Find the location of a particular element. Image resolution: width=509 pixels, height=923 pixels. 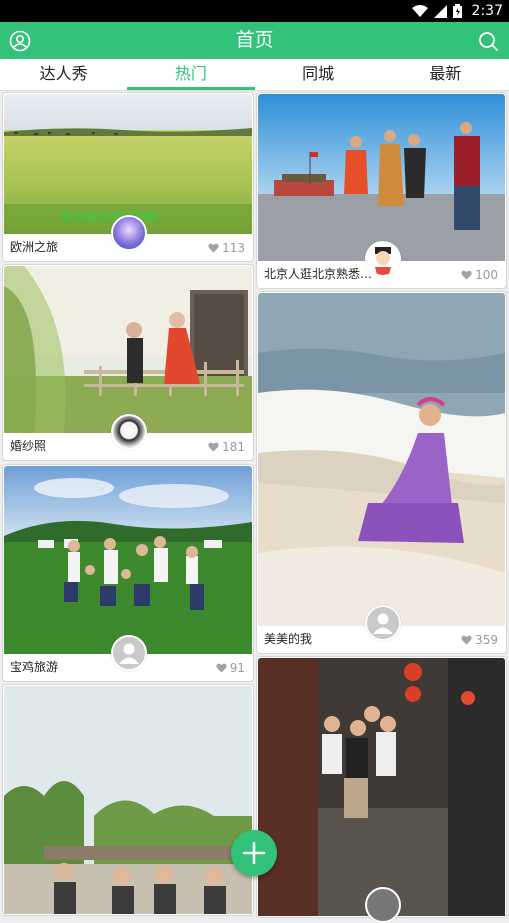

page-title: 首页 is located at coordinates (254, 40).